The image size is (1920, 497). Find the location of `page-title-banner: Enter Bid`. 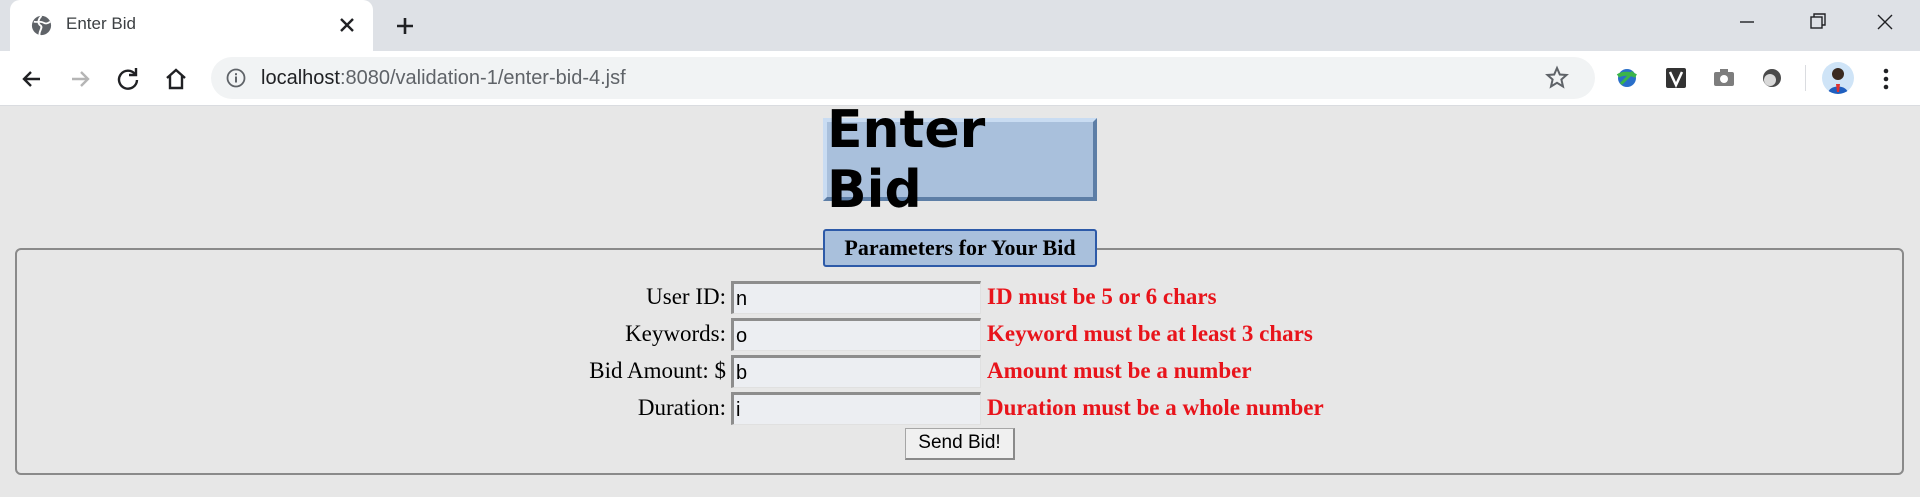

page-title-banner: Enter Bid is located at coordinates (960, 160).